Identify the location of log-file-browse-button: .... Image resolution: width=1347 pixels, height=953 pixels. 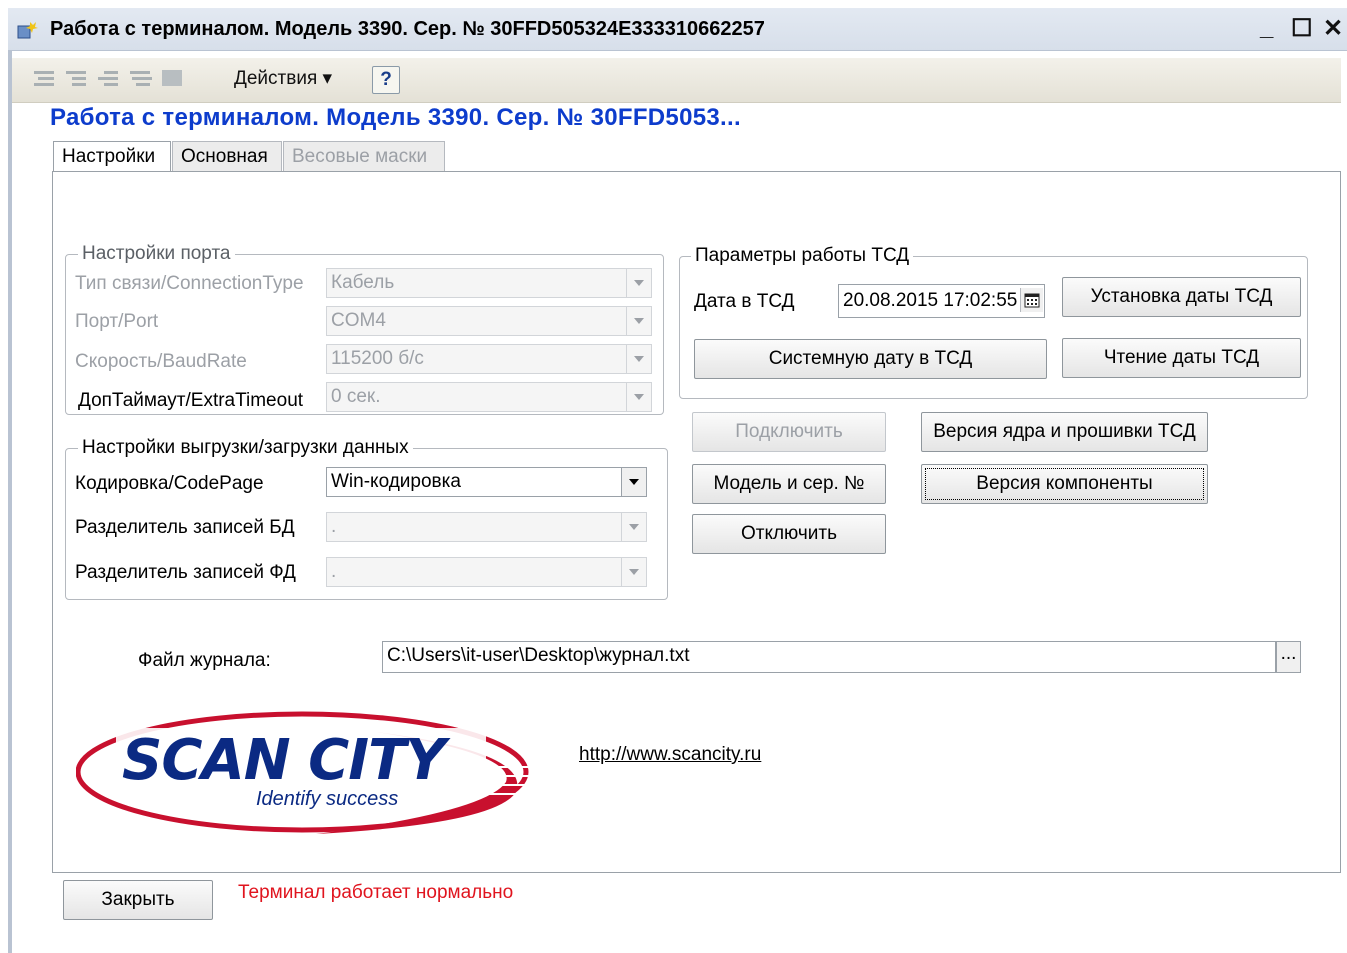
(1288, 657).